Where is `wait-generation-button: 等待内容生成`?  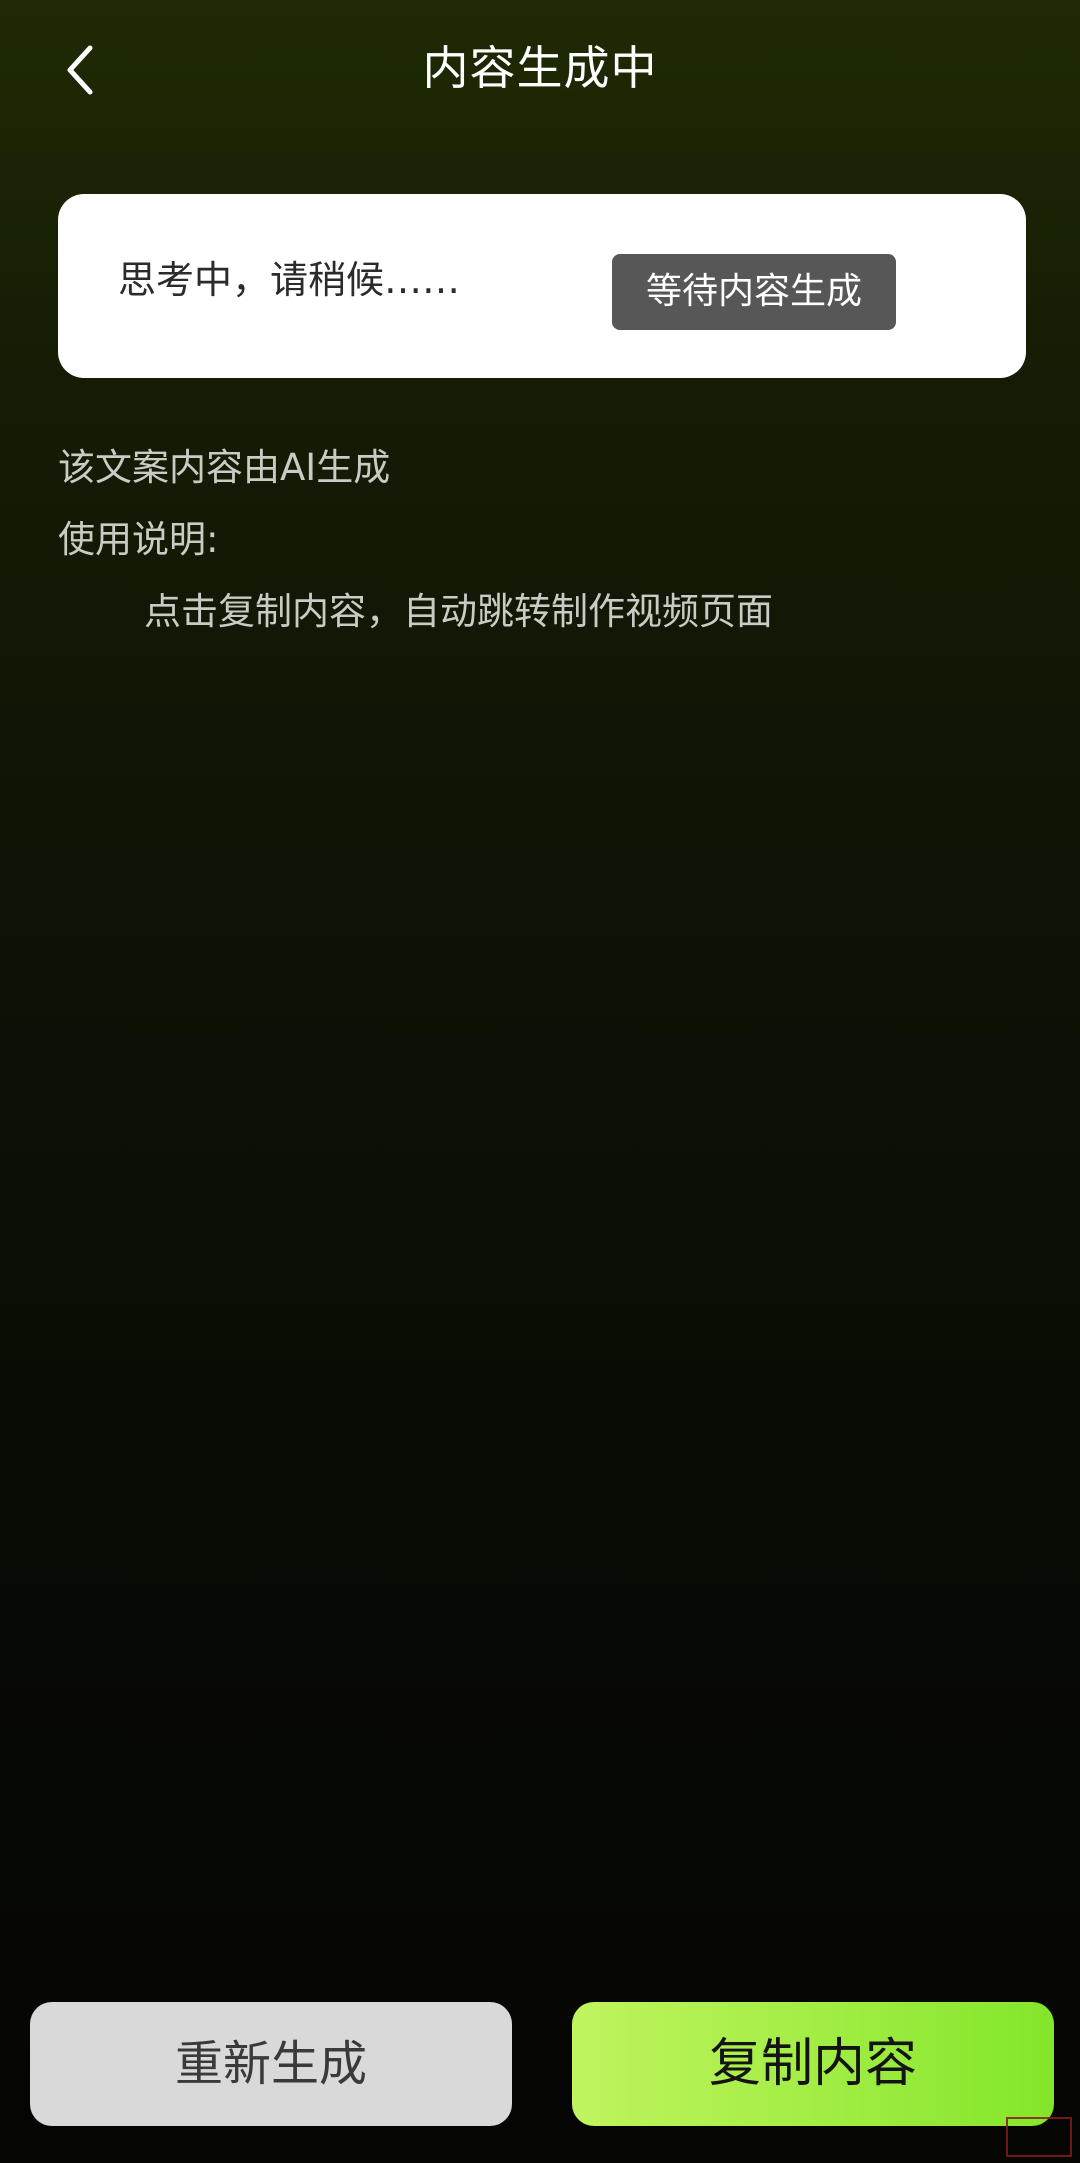 wait-generation-button: 等待内容生成 is located at coordinates (754, 292).